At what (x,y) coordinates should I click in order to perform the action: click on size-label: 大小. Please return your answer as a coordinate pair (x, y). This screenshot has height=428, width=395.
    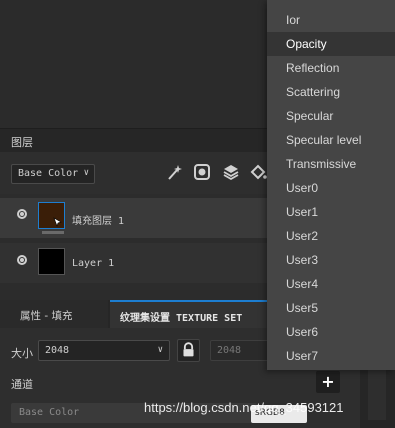
    Looking at the image, I should click on (22, 353).